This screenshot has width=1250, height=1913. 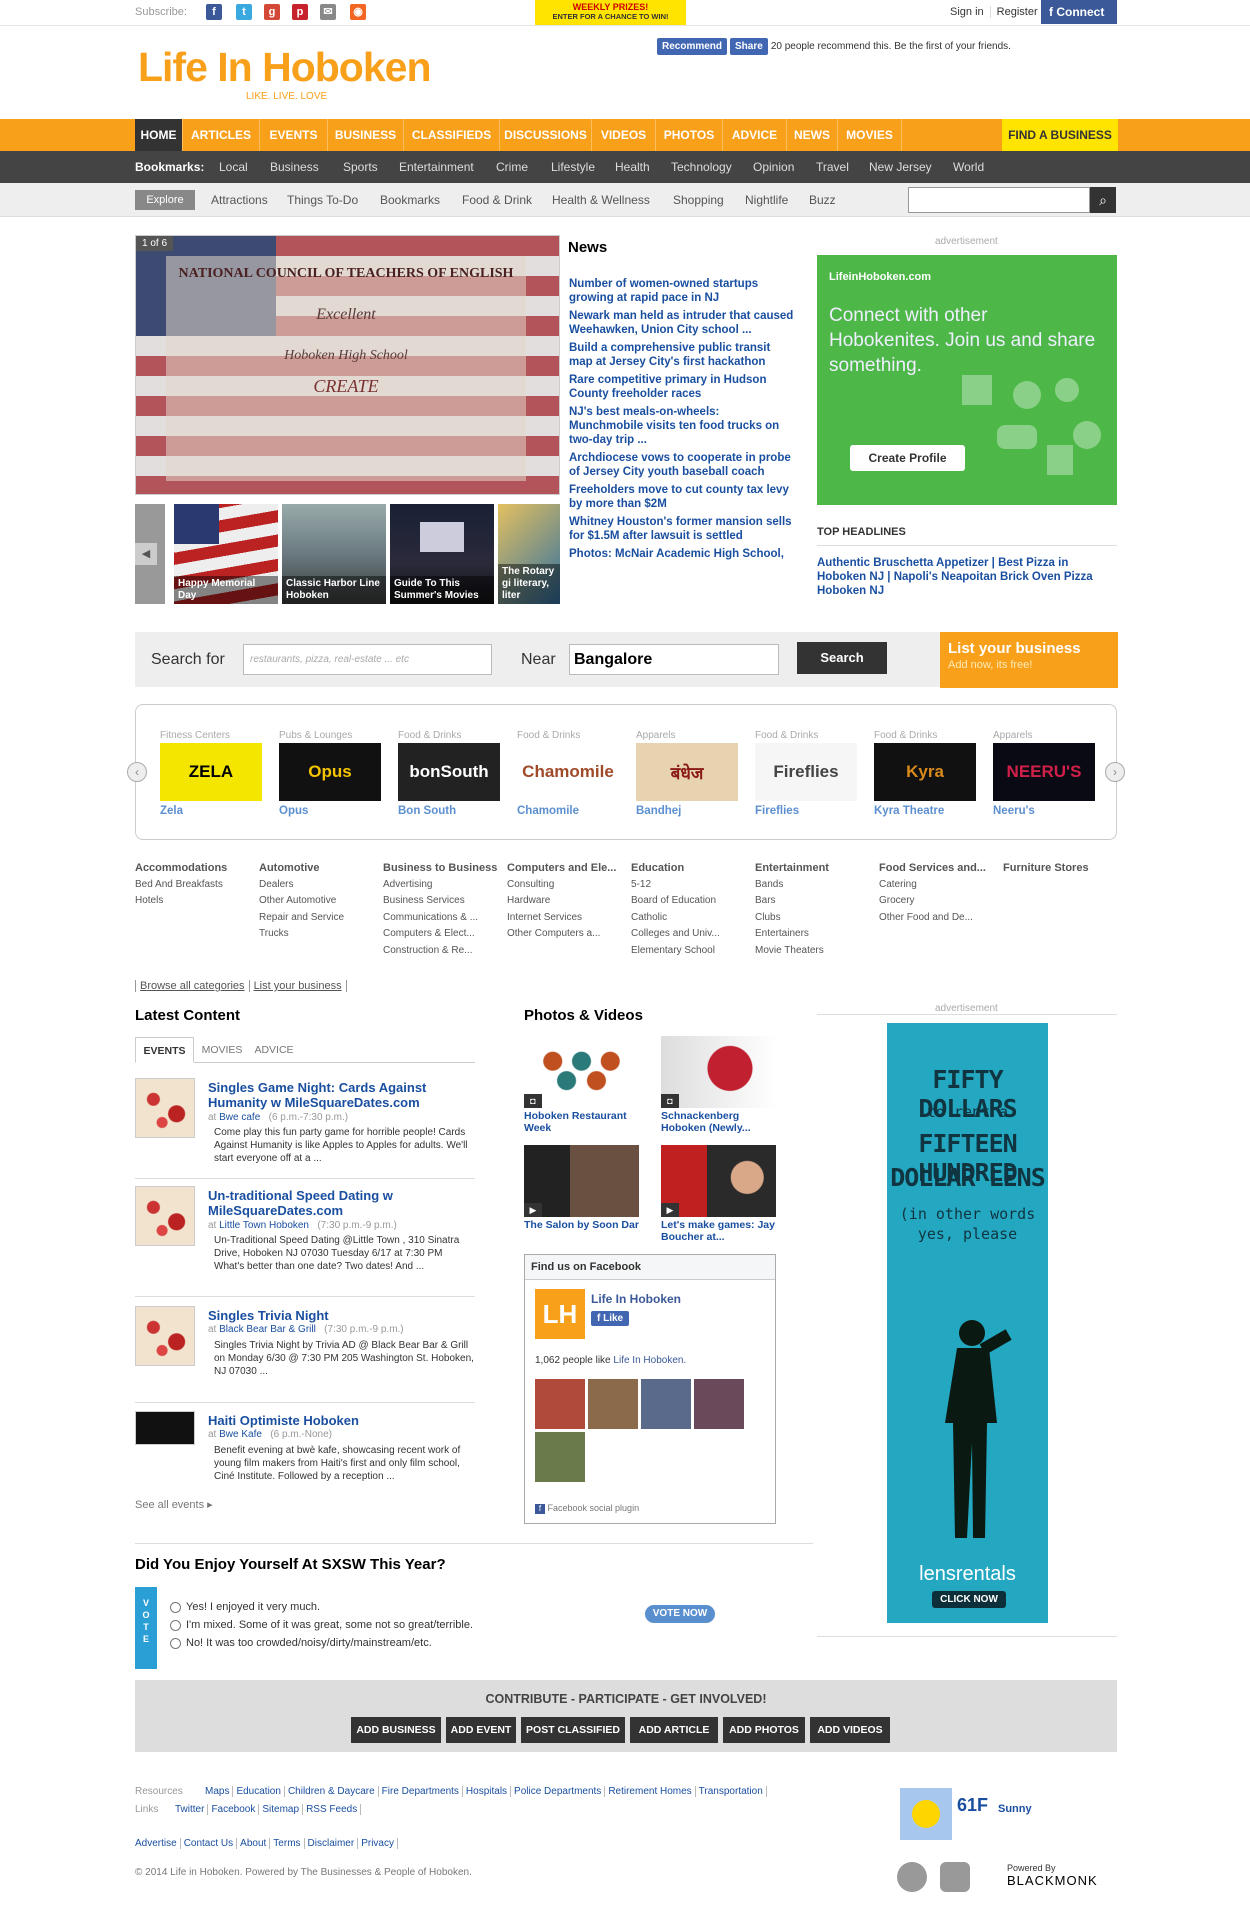 I want to click on footer-link: Fire Departments, so click(x=420, y=1791).